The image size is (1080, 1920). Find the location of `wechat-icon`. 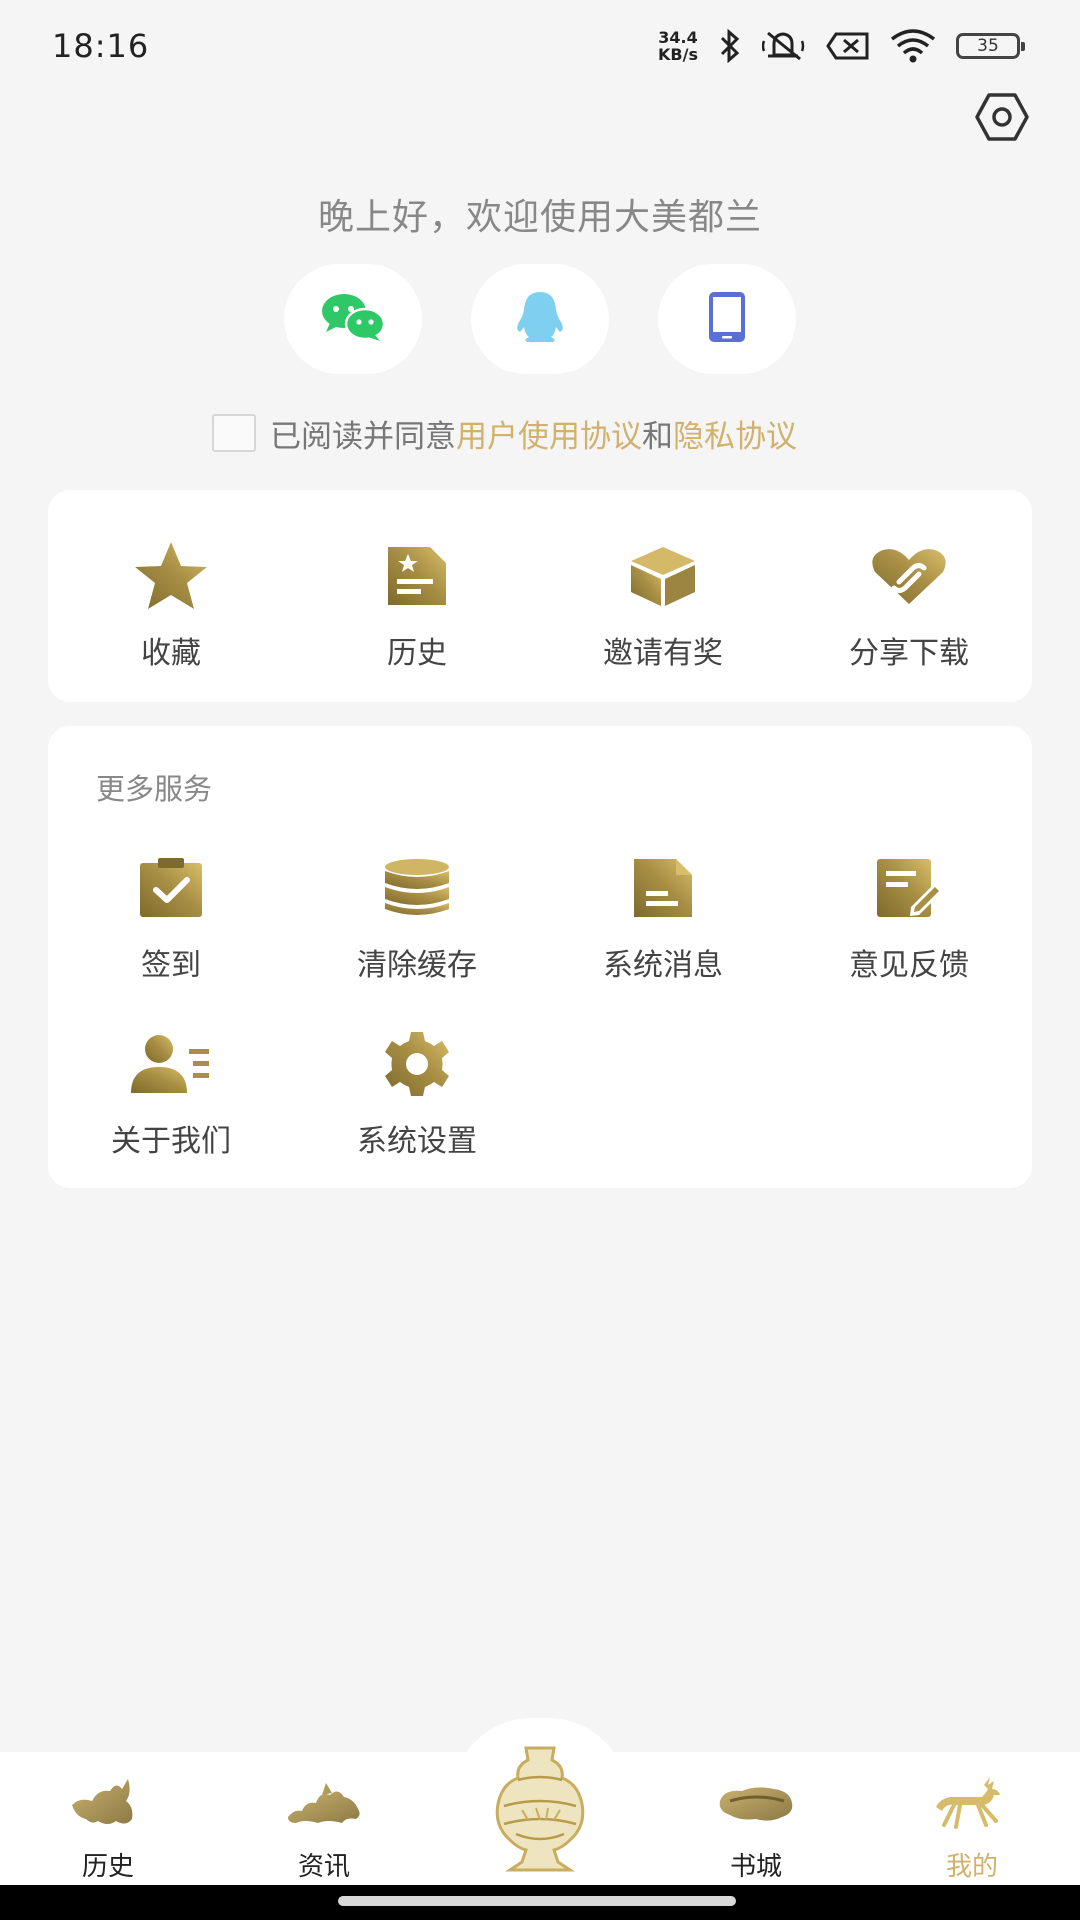

wechat-icon is located at coordinates (353, 319).